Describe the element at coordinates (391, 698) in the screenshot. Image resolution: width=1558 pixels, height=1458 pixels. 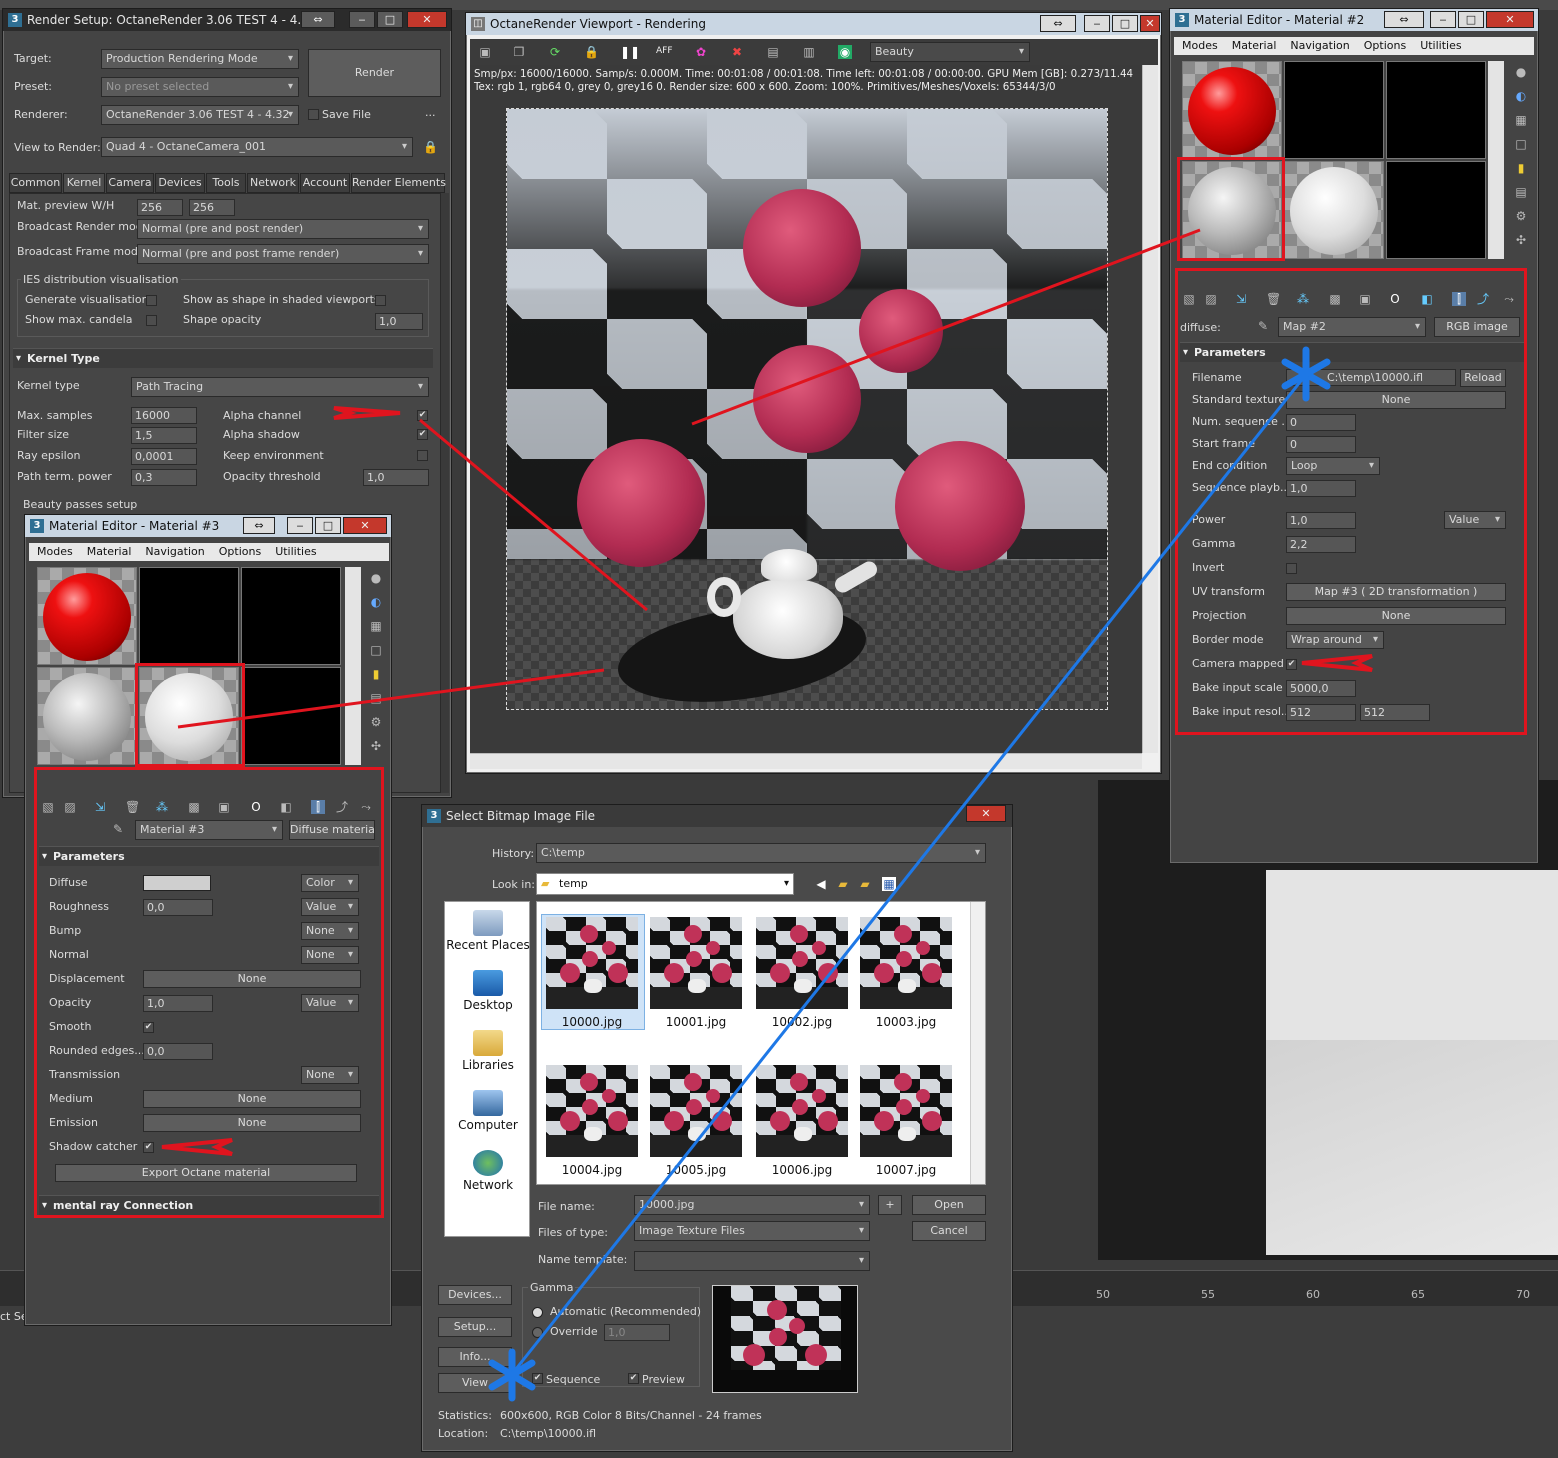
I see `connector-line-mat3-to-floor` at that location.